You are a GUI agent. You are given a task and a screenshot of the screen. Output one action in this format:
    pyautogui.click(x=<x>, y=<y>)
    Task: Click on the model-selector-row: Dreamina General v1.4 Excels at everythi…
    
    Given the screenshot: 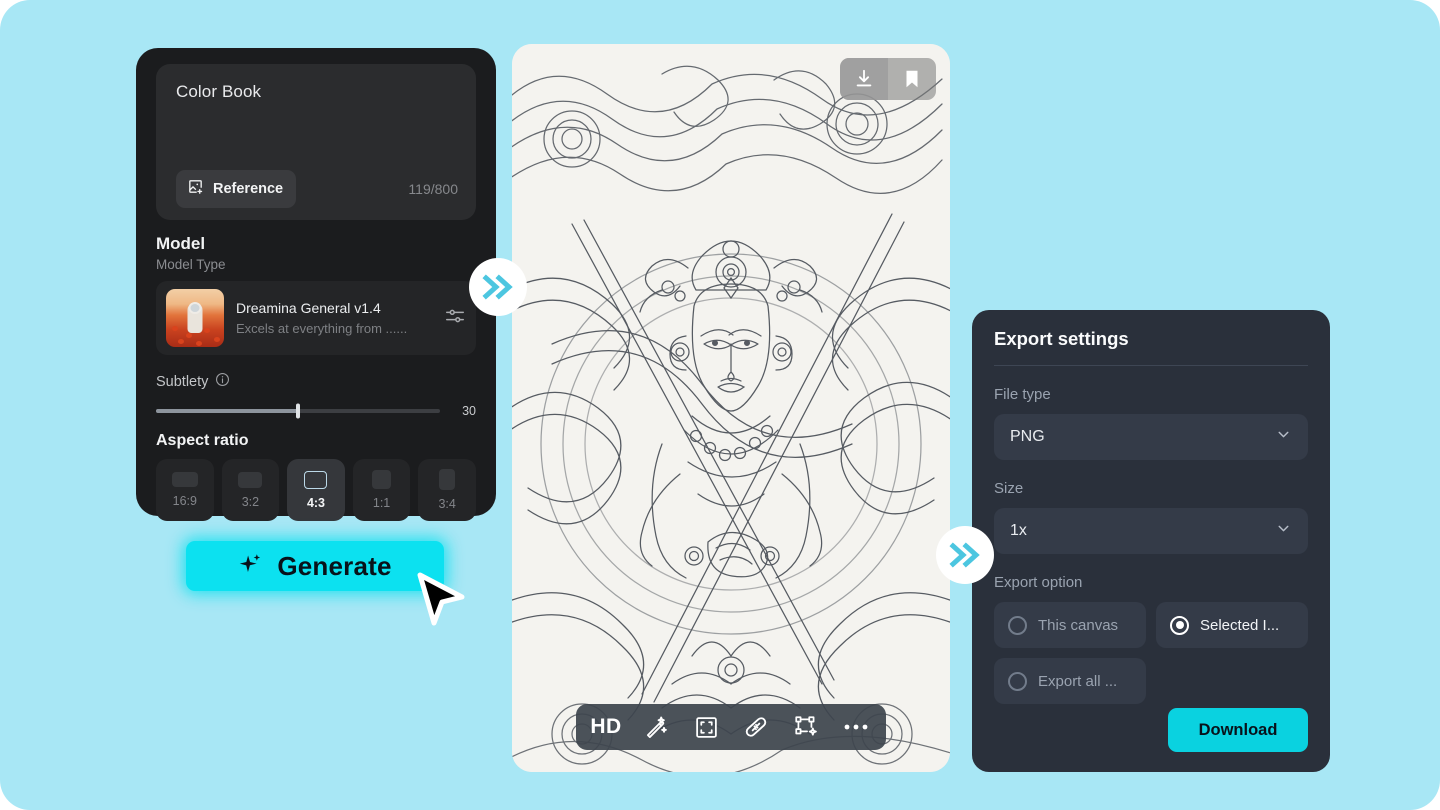 What is the action you would take?
    pyautogui.click(x=316, y=318)
    